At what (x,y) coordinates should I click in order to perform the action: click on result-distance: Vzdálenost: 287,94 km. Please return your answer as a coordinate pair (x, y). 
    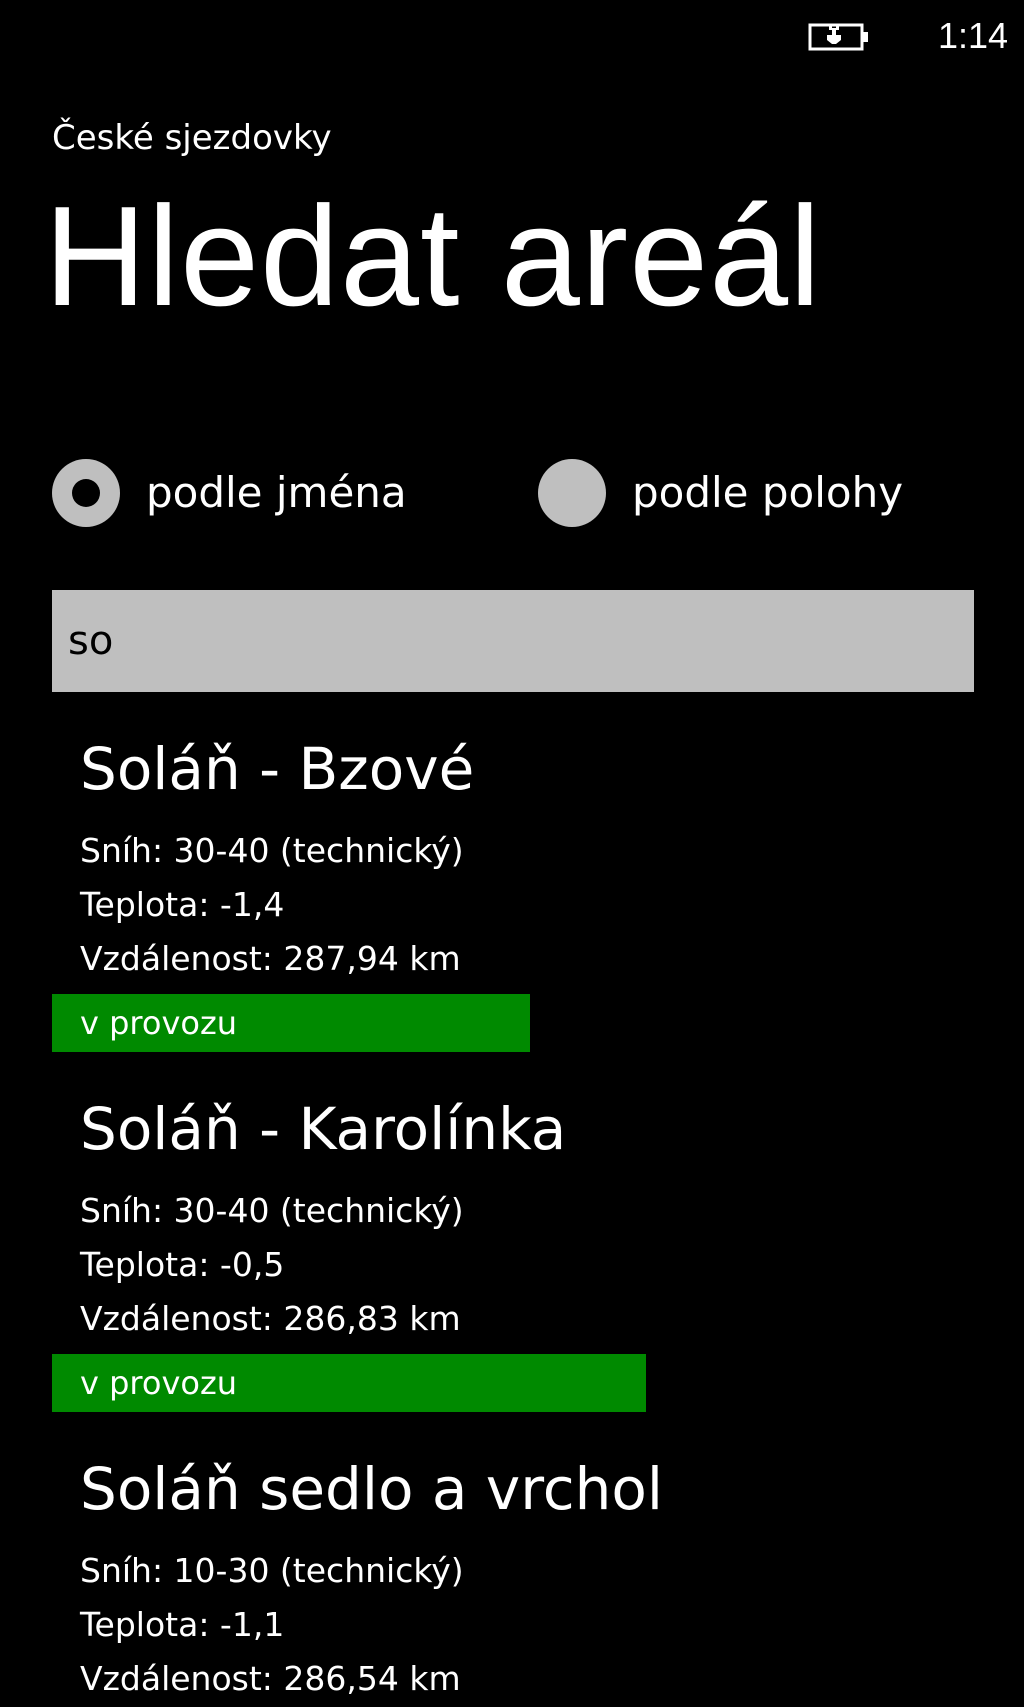
    Looking at the image, I should click on (270, 958).